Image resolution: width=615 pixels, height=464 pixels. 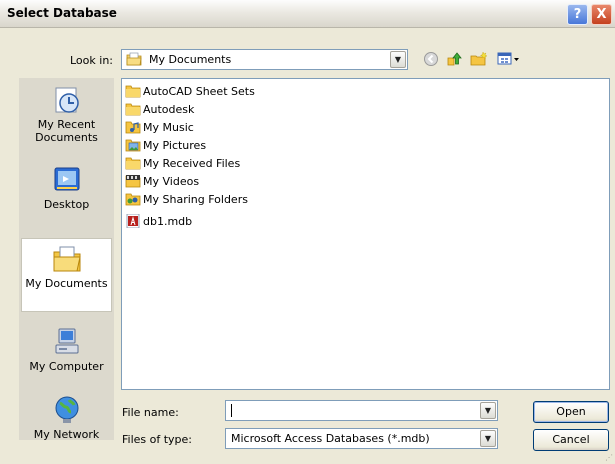 I want to click on filetype-select: Microsoft Access Databases (*.mdb) ▼, so click(x=361, y=438).